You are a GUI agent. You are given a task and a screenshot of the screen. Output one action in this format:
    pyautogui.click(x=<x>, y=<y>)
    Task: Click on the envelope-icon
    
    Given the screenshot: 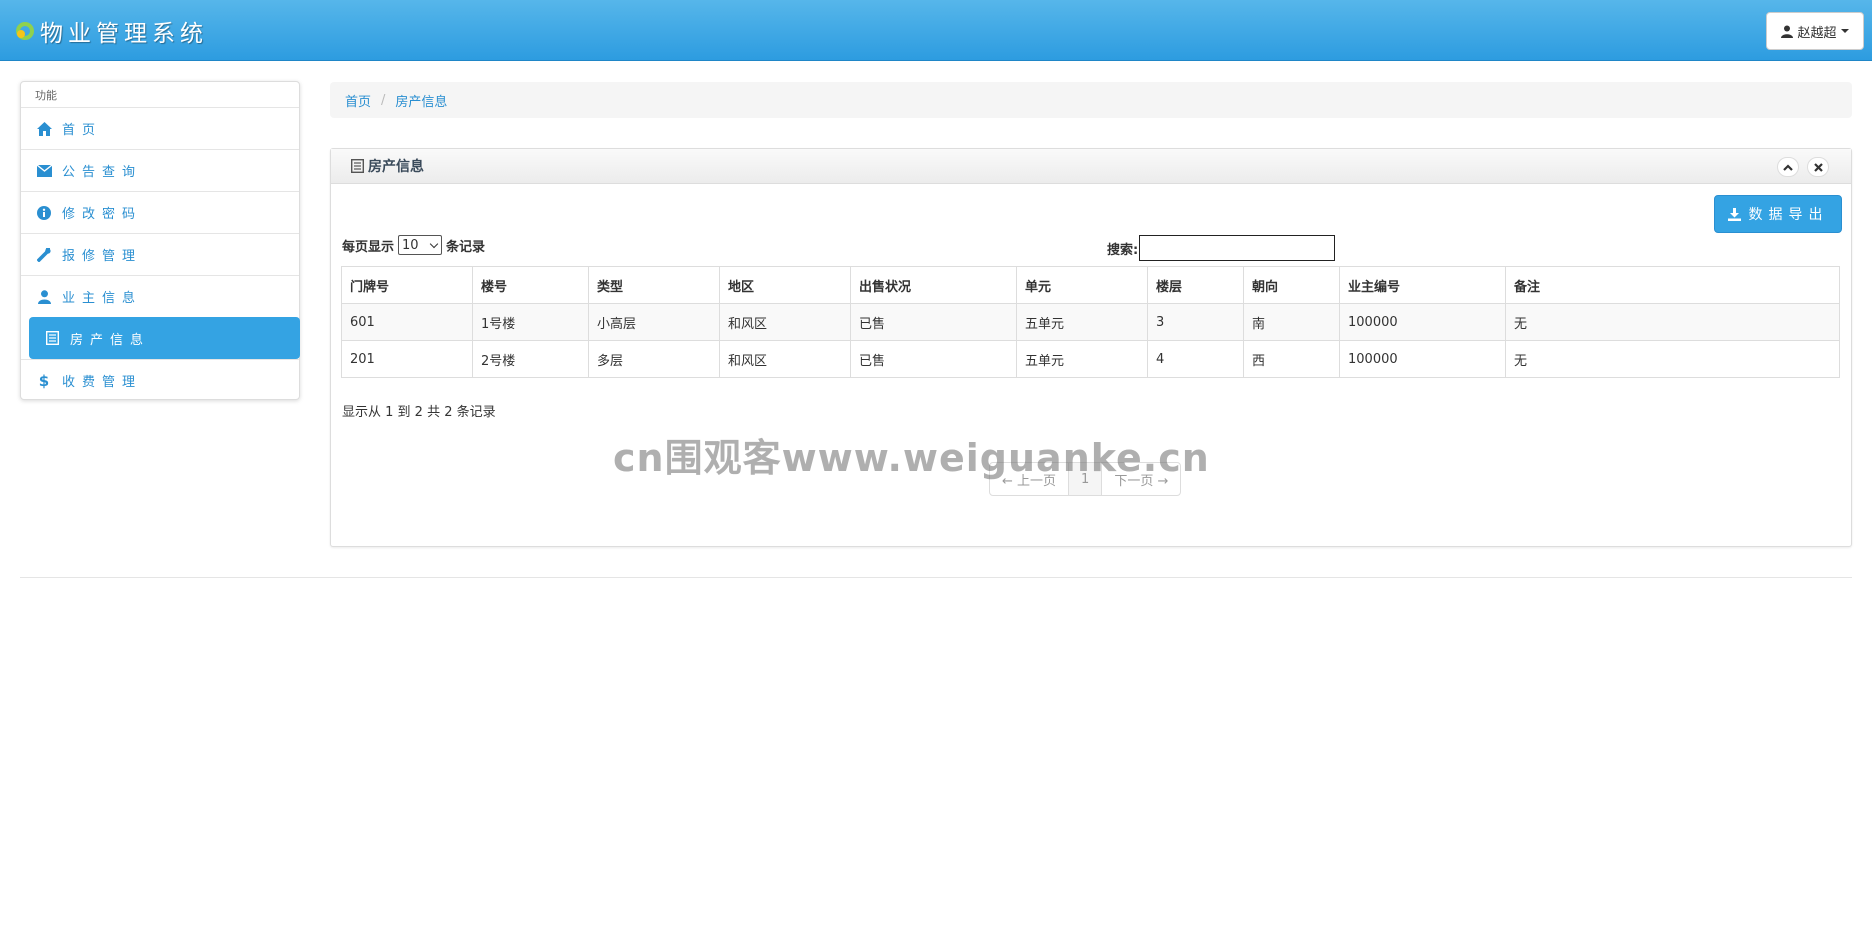 What is the action you would take?
    pyautogui.click(x=44, y=171)
    